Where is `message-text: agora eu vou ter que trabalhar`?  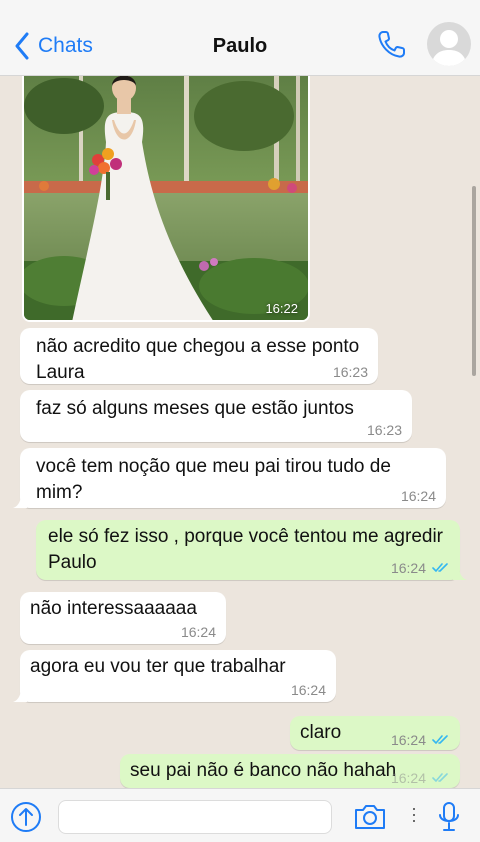
message-text: agora eu vou ter que trabalhar is located at coordinates (158, 666).